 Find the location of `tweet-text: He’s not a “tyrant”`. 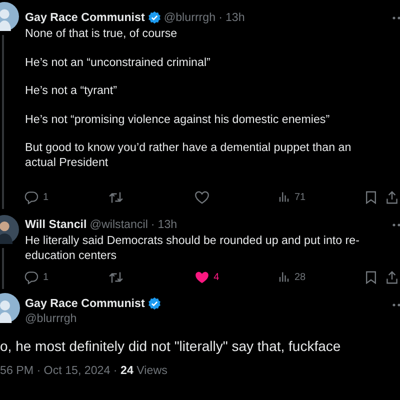

tweet-text: He’s not a “tyrant” is located at coordinates (71, 90).